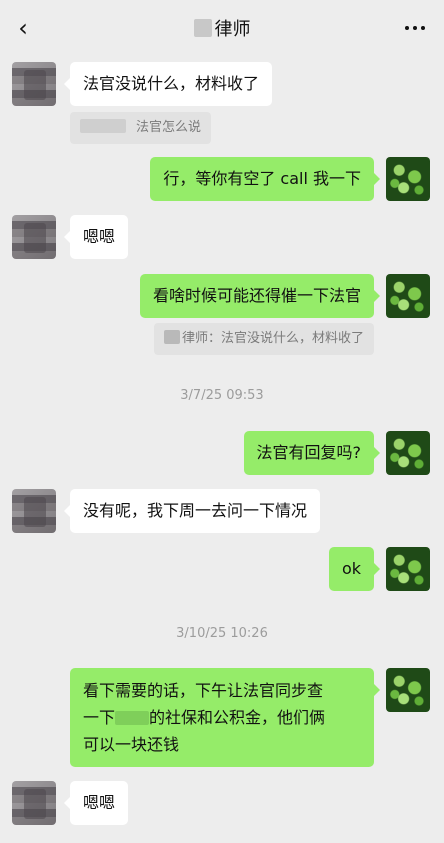 Image resolution: width=444 pixels, height=843 pixels. I want to click on message-text: 一下, so click(99, 717).